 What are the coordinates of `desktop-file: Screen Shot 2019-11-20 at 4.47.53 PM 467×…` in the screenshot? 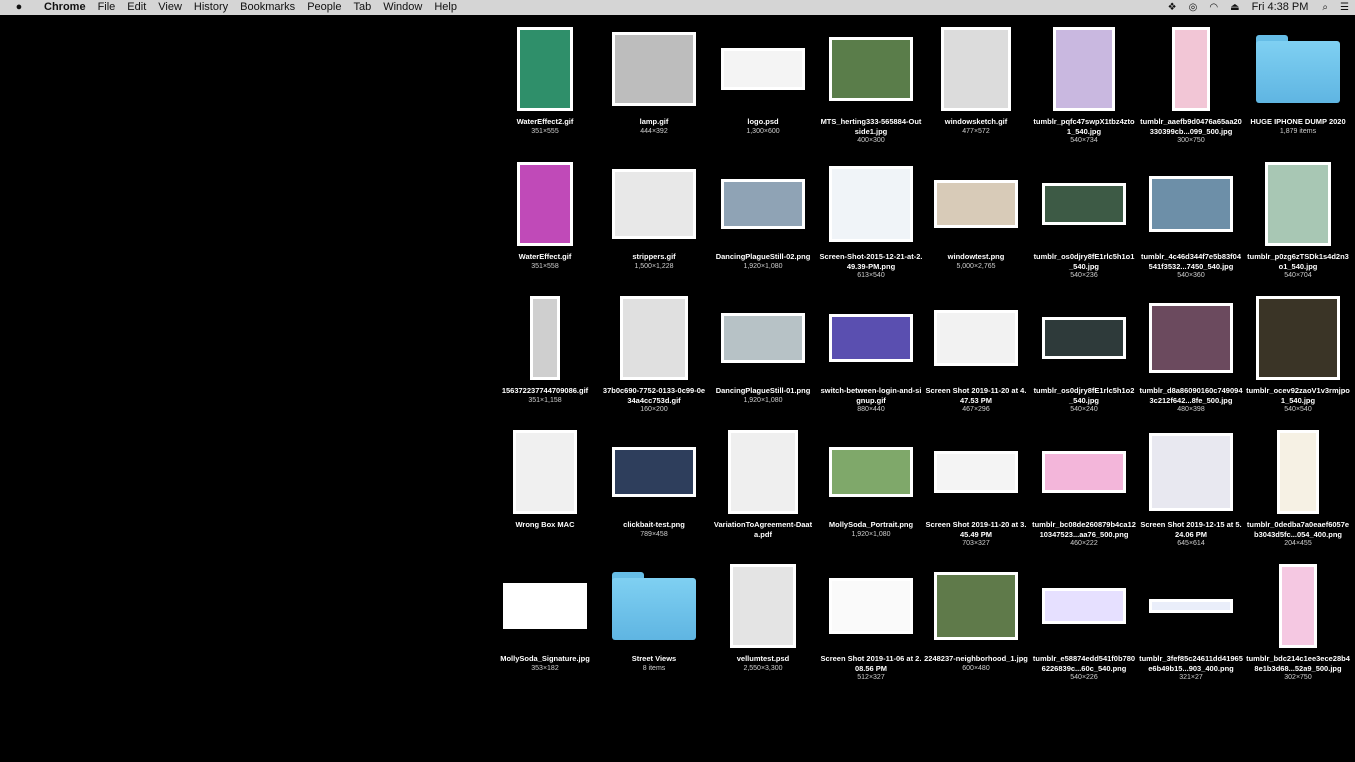 It's located at (976, 354).